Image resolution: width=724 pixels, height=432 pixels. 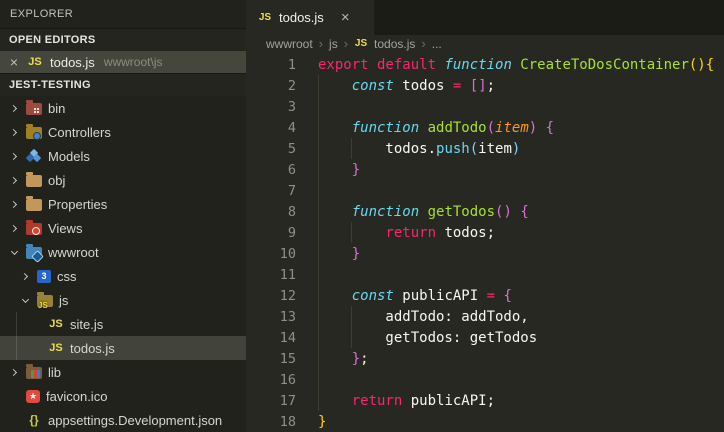 What do you see at coordinates (123, 372) in the screenshot?
I see `tree-item-lib: lib` at bounding box center [123, 372].